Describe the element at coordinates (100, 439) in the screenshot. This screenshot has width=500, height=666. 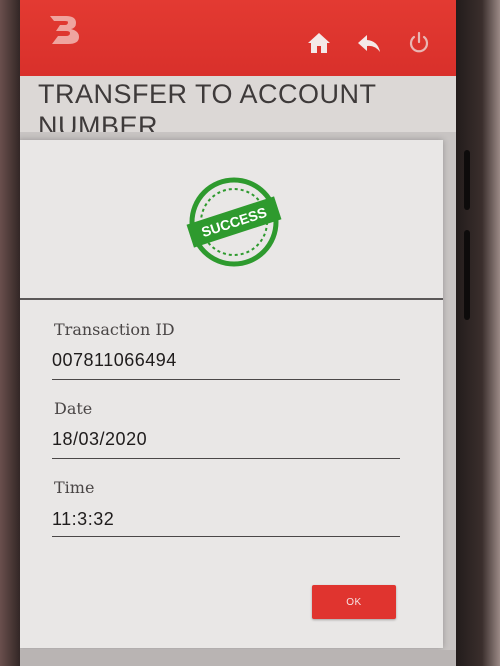
I see `date-value: 18/03/2020` at that location.